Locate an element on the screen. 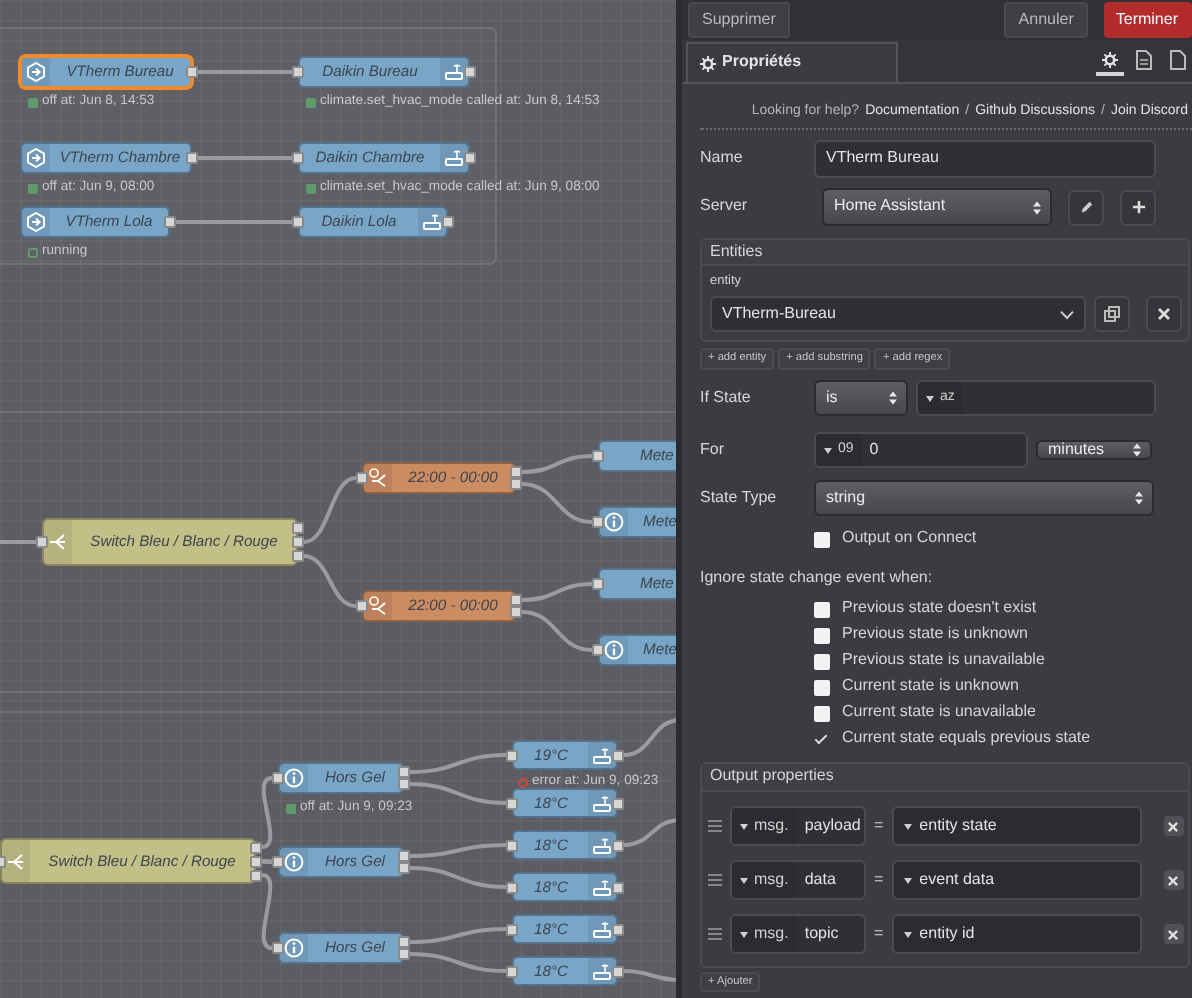 This screenshot has height=998, width=1192. section-title: Ignore state change event when: is located at coordinates (816, 577).